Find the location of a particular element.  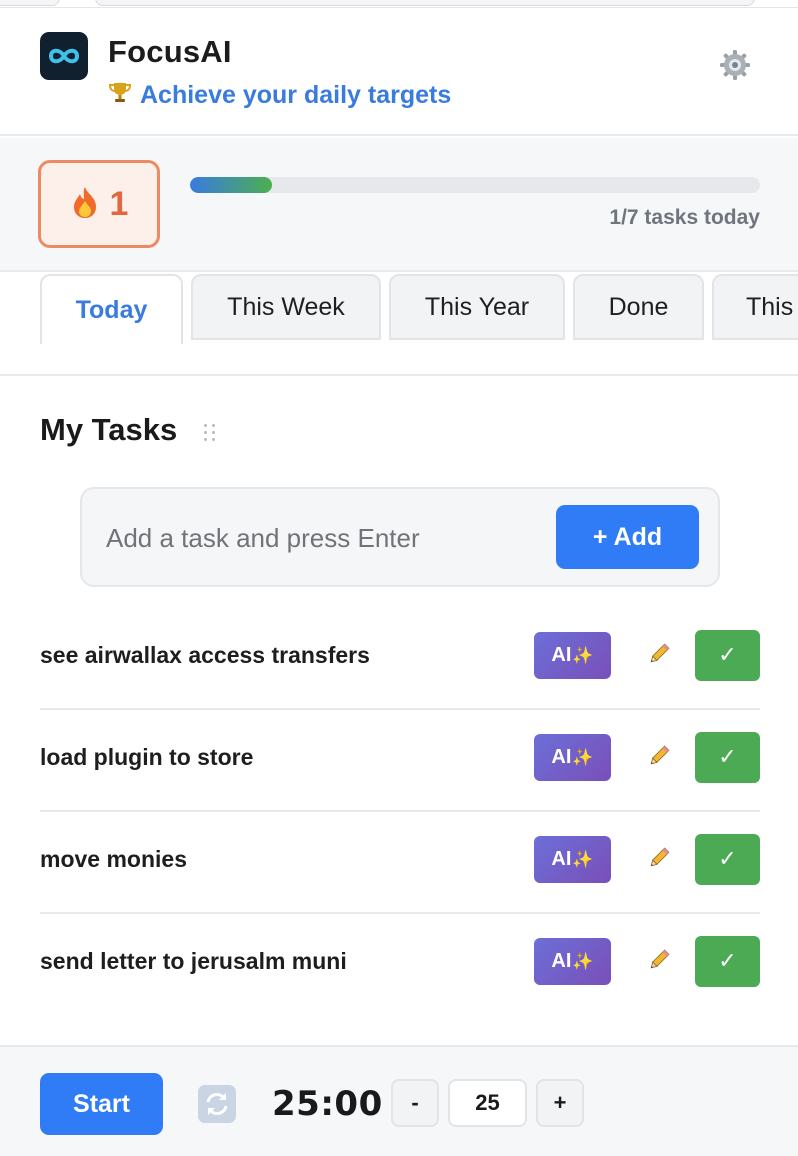

refresh-icon is located at coordinates (217, 1104).